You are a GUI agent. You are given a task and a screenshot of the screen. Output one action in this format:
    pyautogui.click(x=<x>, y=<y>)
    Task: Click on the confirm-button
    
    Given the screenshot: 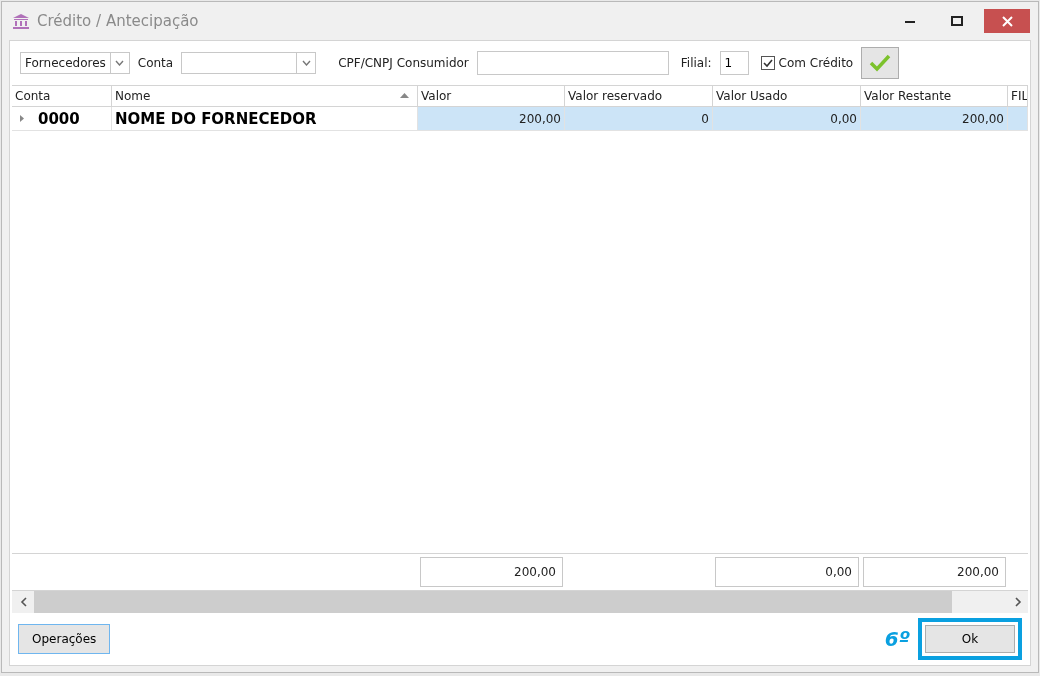 What is the action you would take?
    pyautogui.click(x=880, y=63)
    